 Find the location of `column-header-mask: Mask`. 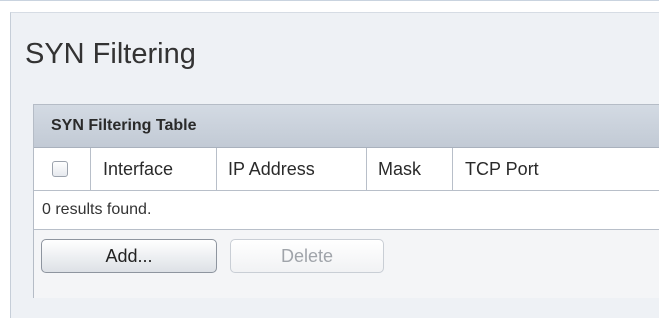

column-header-mask: Mask is located at coordinates (410, 169).